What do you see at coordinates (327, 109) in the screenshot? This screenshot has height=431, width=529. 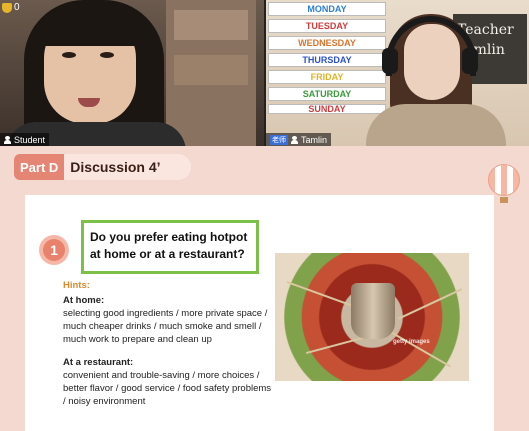 I see `day-label: SUNDAY` at bounding box center [327, 109].